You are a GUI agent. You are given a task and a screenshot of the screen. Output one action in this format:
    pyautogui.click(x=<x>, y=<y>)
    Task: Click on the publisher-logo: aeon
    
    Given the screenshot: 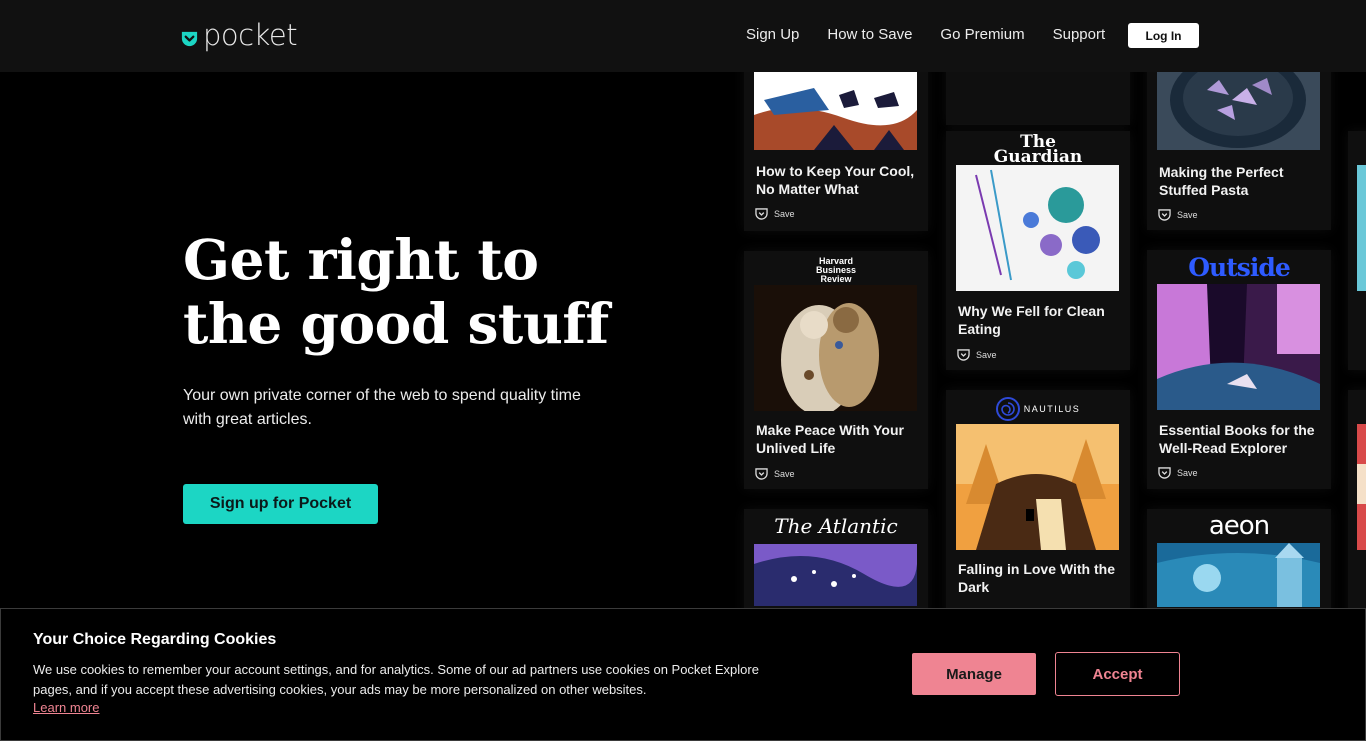 What is the action you would take?
    pyautogui.click(x=1239, y=526)
    